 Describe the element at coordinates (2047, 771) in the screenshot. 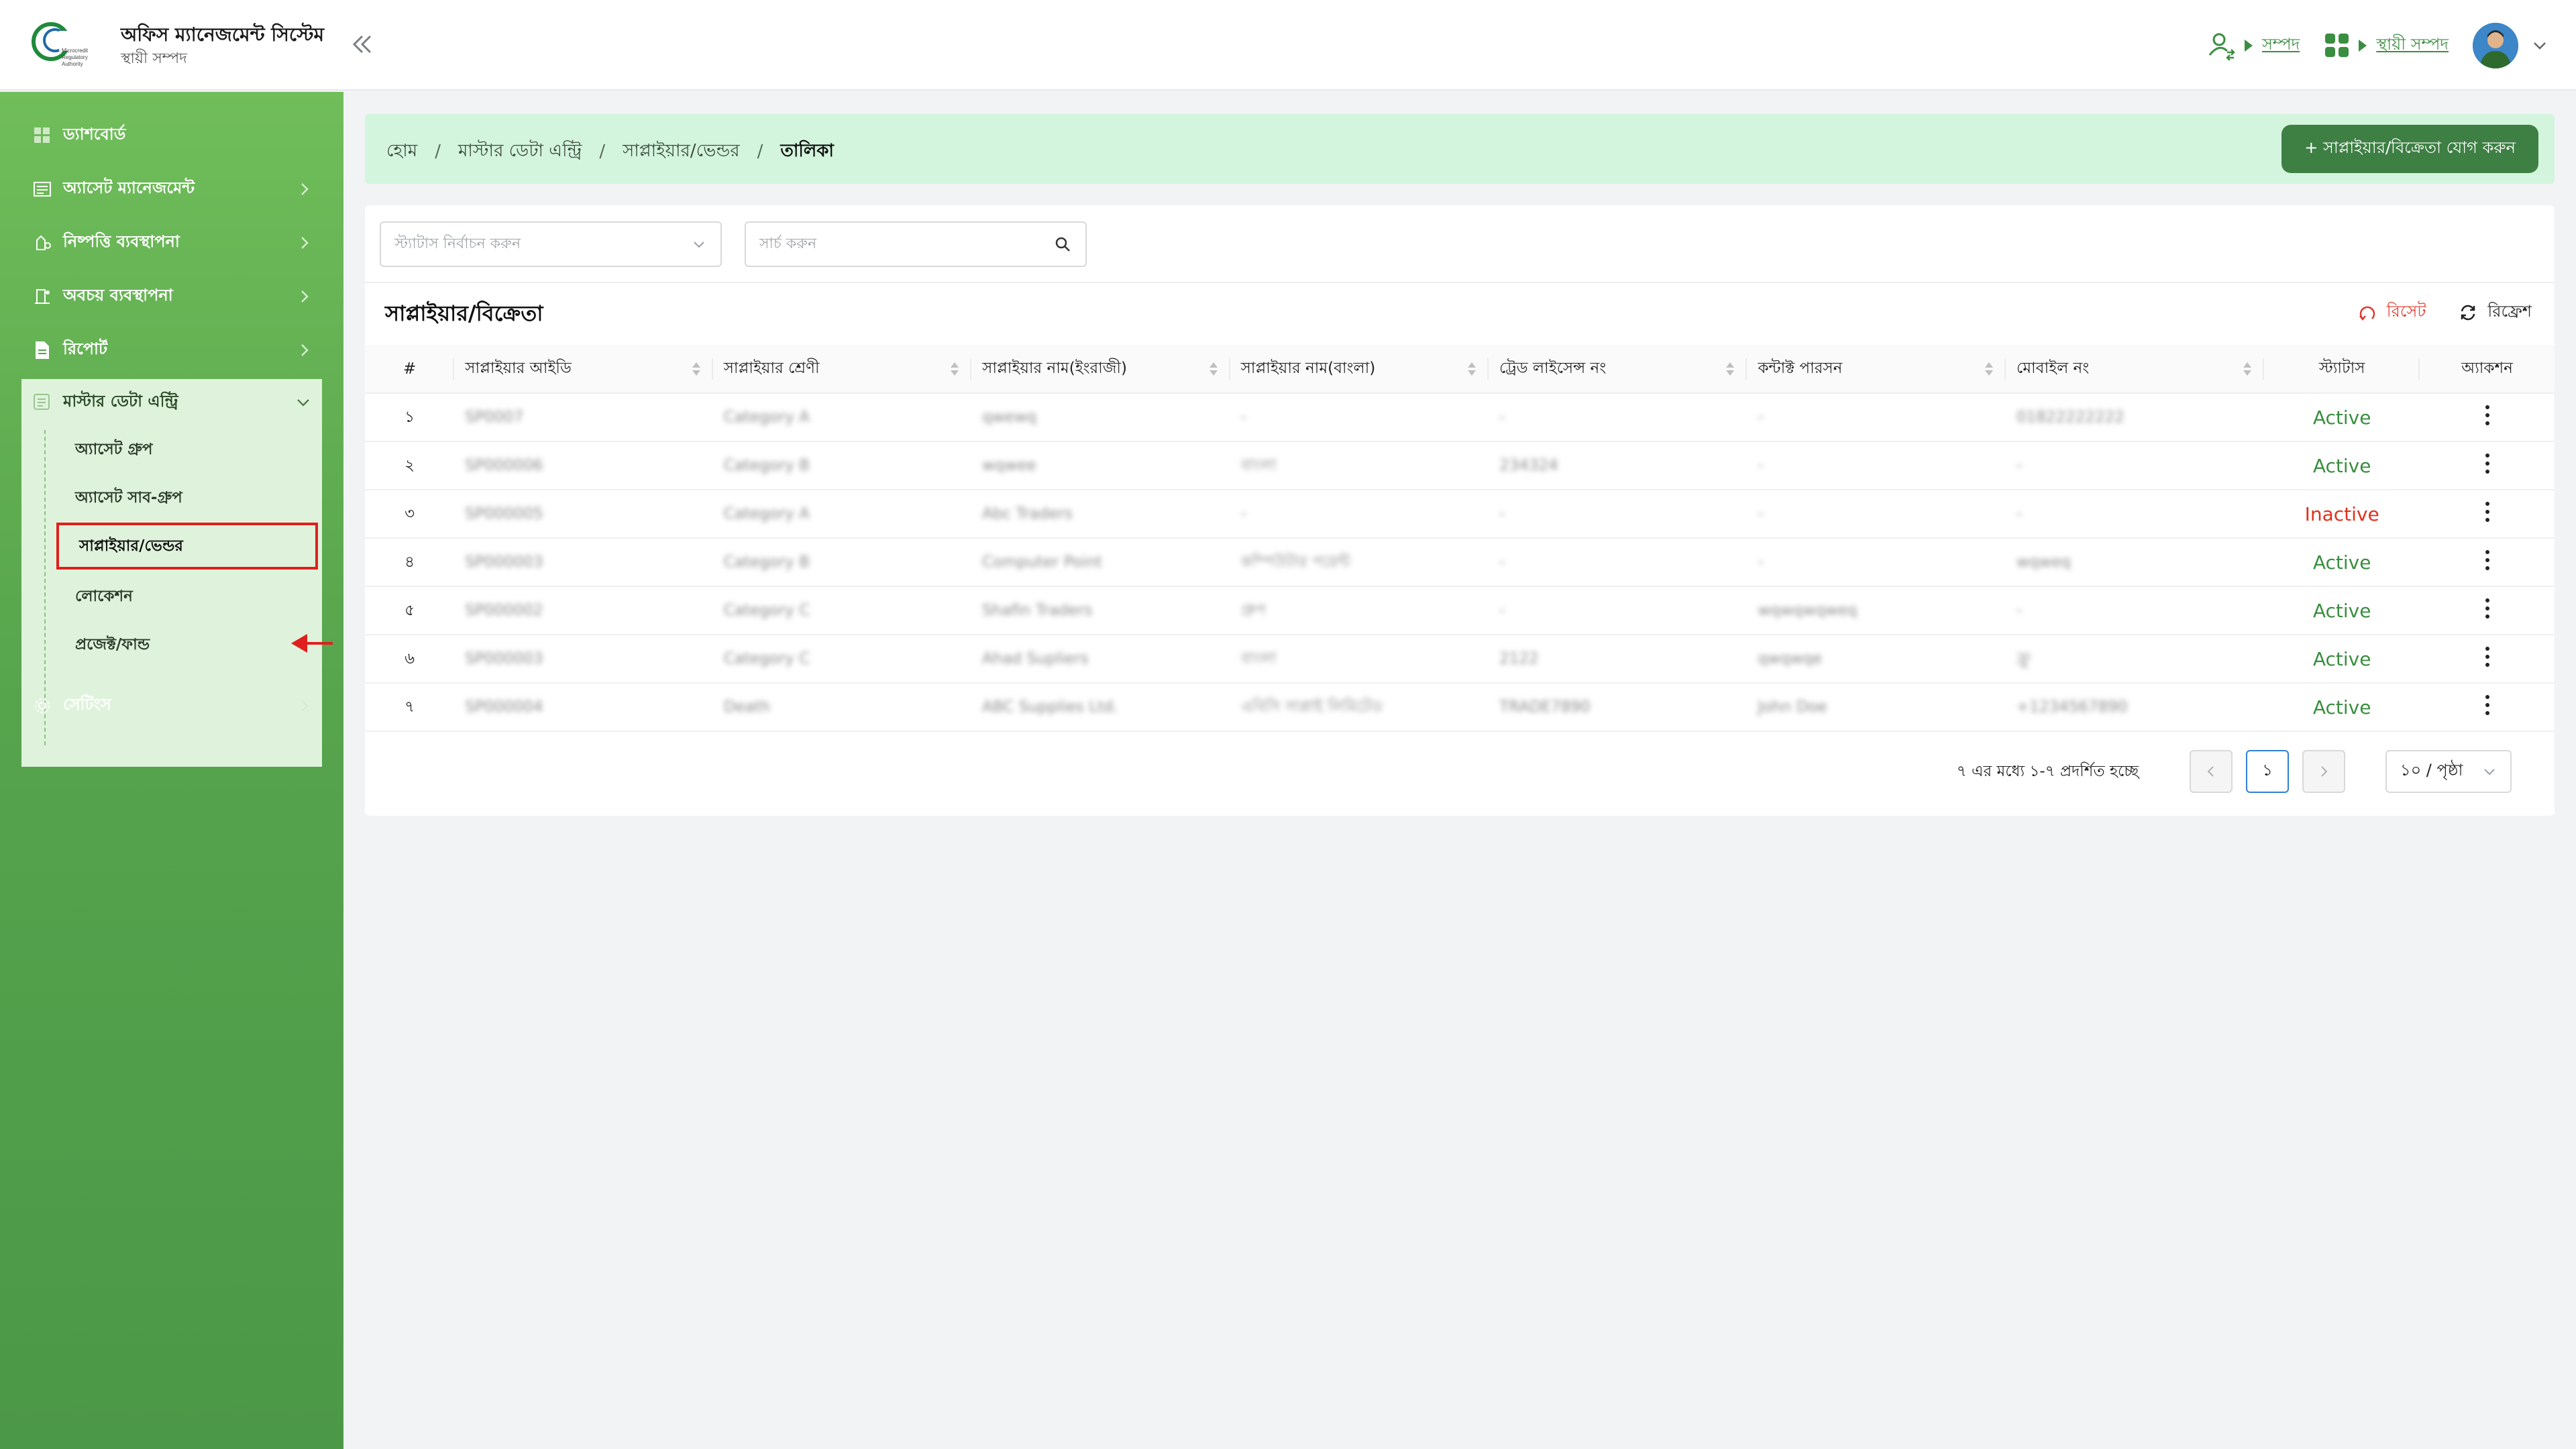

I see `pagination-info: ৭ এর মধ্যে ১-৭ প্রদর্শিত হচ্ছে` at that location.